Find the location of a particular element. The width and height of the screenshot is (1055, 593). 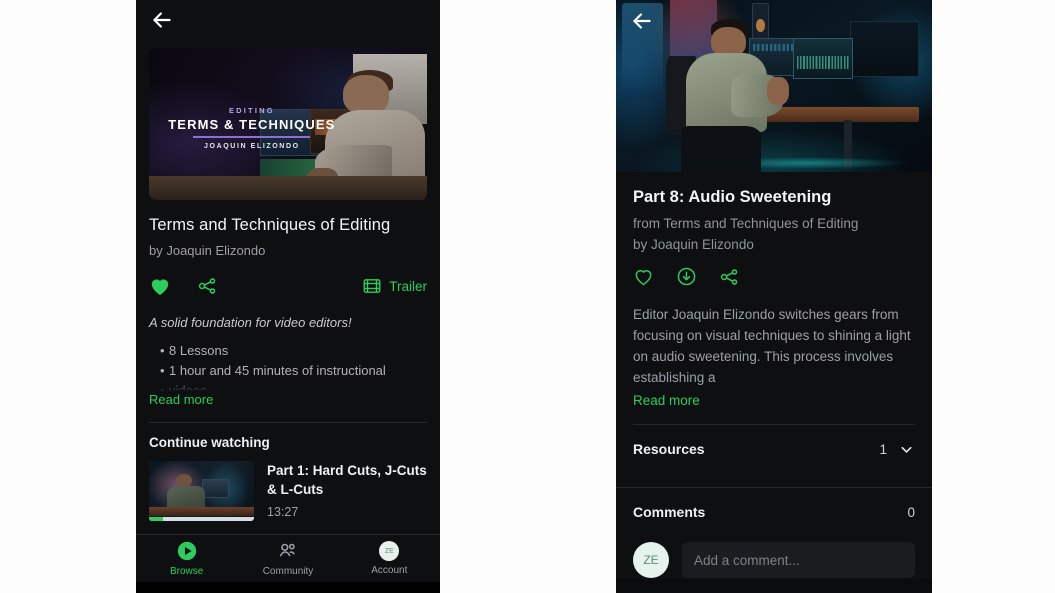

list-item-clipped: videos is located at coordinates (293, 386).